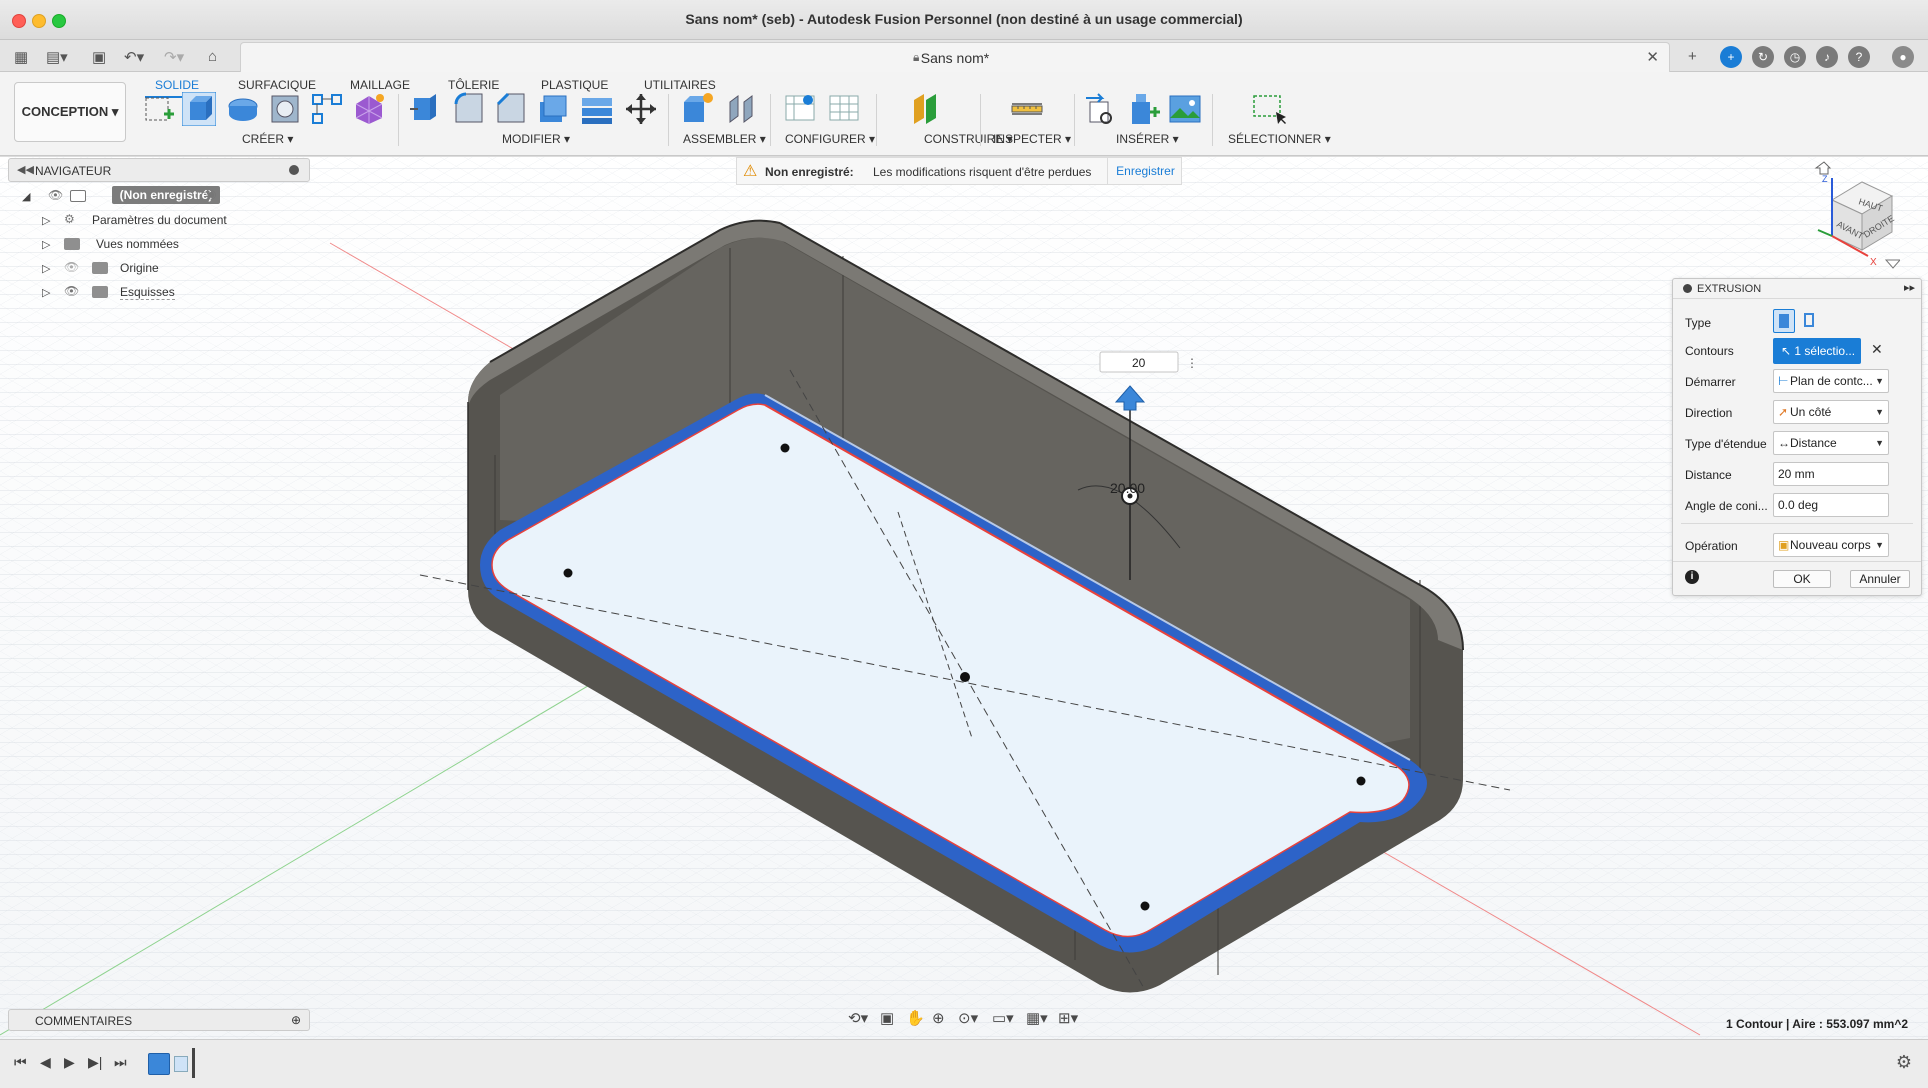 Image resolution: width=1928 pixels, height=1088 pixels. What do you see at coordinates (193, 1063) in the screenshot?
I see `timeline-marker` at bounding box center [193, 1063].